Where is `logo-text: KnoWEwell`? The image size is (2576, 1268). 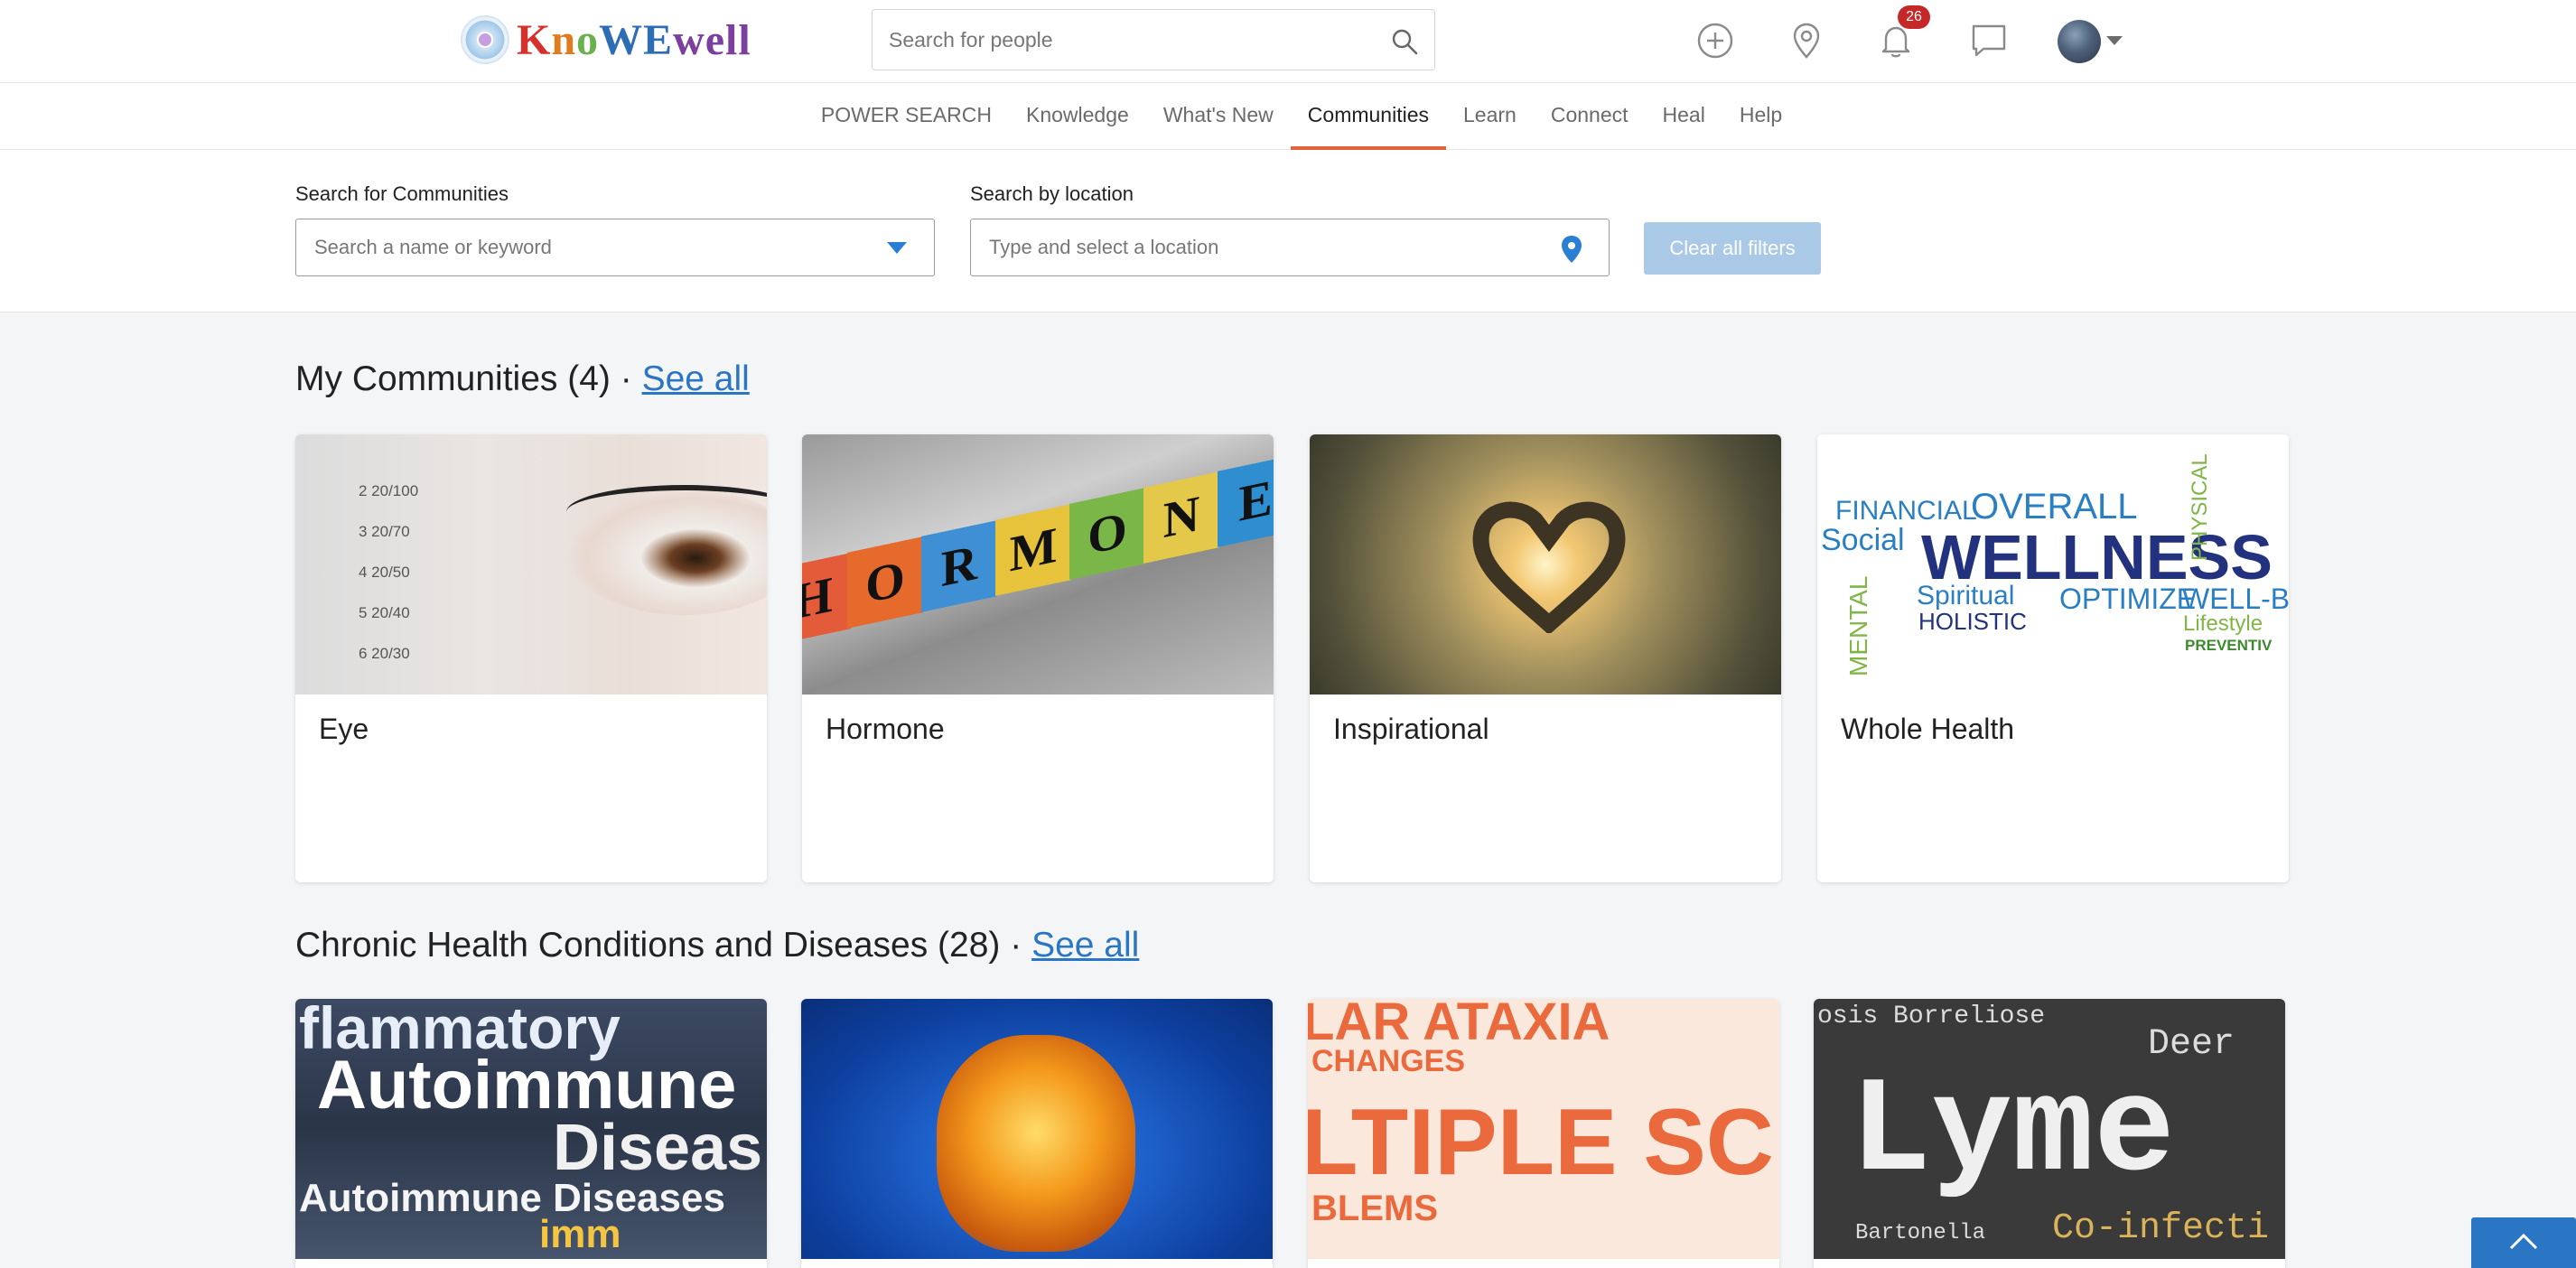
logo-text: KnoWEwell is located at coordinates (634, 40).